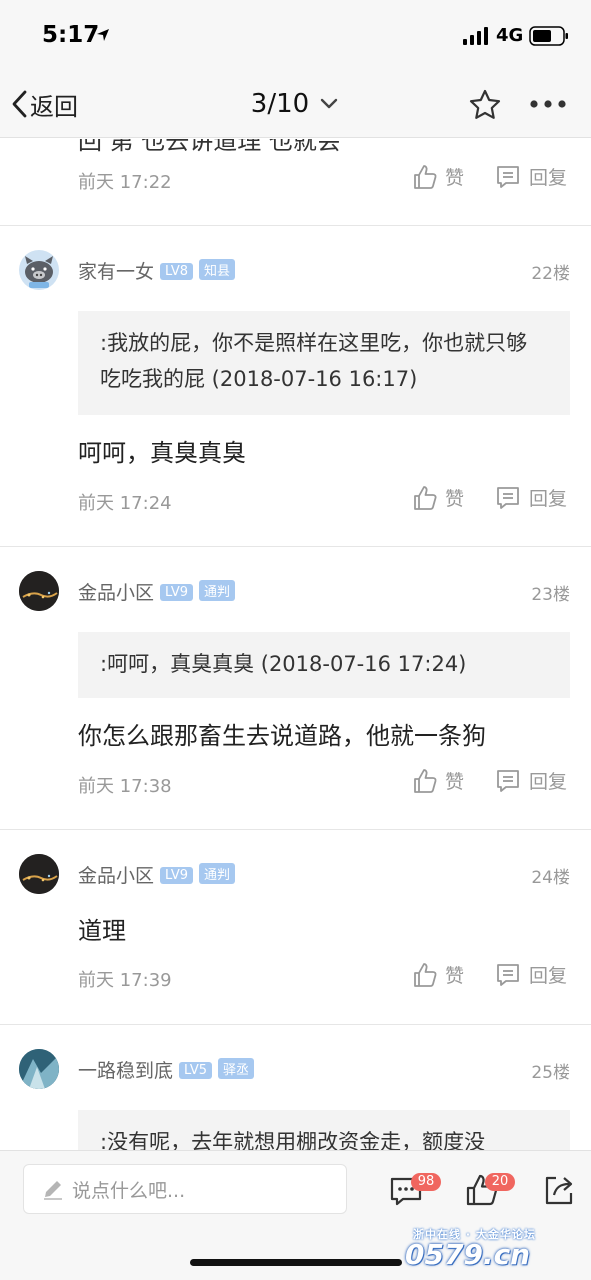 This screenshot has height=1280, width=591. I want to click on back-label: 返回, so click(54, 106).